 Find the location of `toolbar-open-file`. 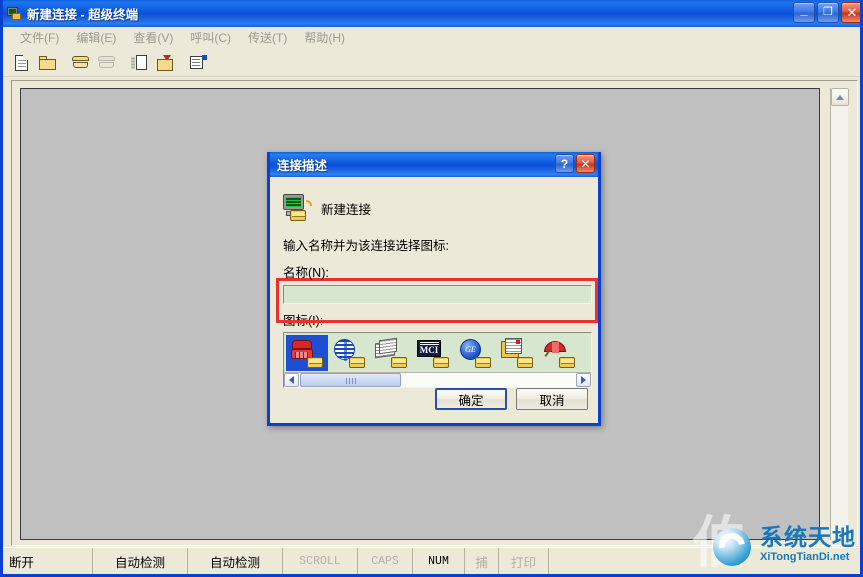

toolbar-open-file is located at coordinates (47, 62).